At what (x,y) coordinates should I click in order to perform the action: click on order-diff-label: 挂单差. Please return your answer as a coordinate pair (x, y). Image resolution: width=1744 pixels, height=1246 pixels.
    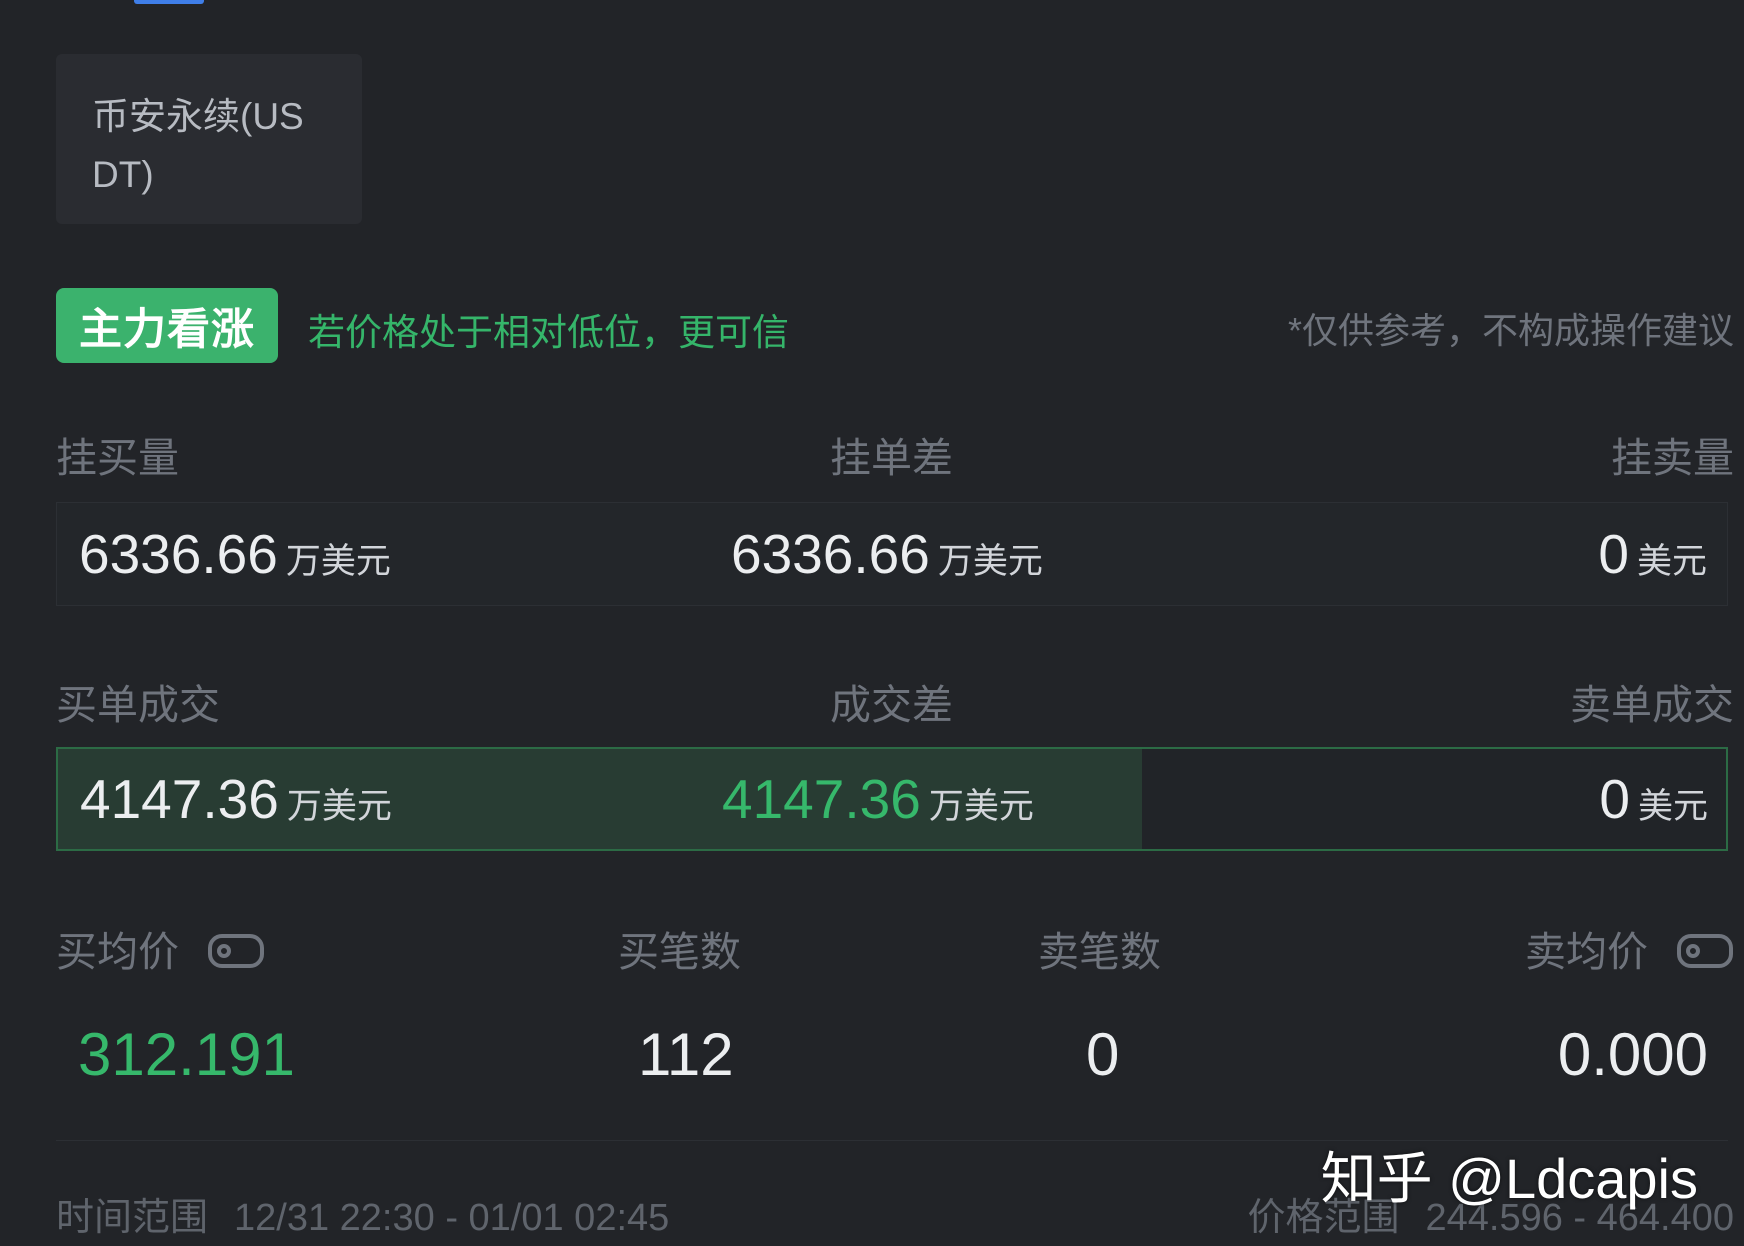
    Looking at the image, I should click on (891, 458).